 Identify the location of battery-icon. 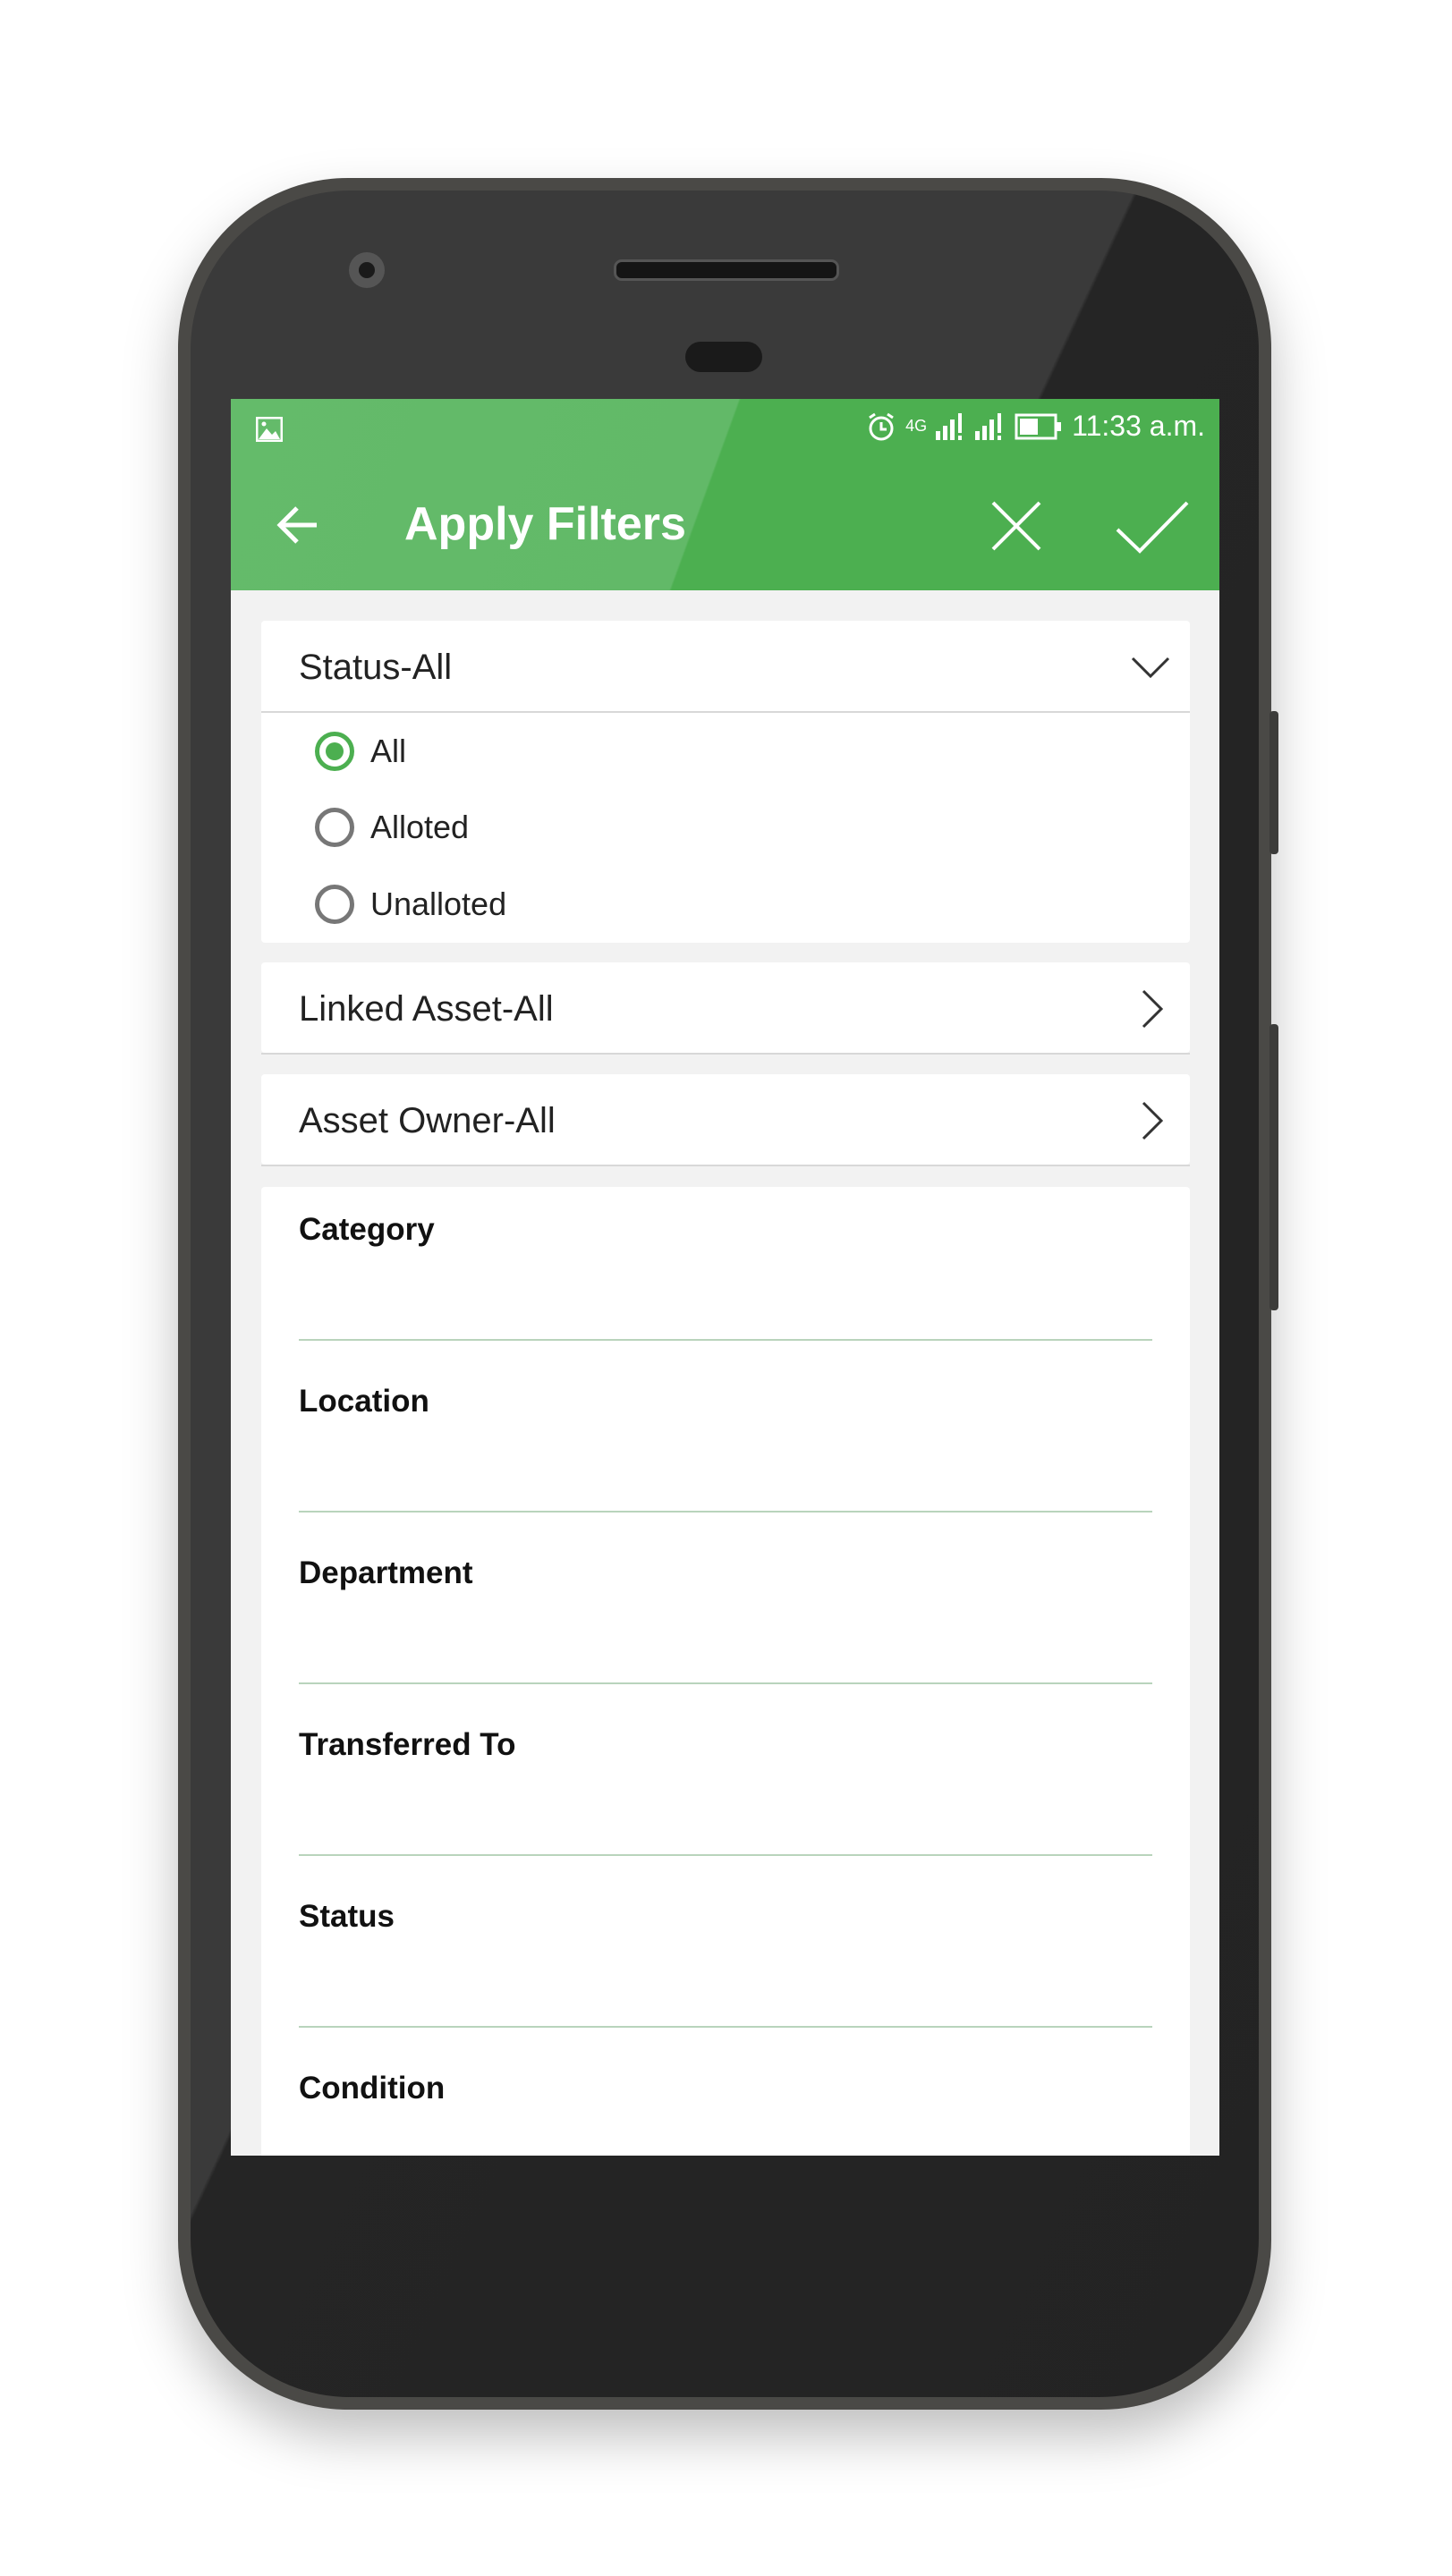
(1038, 426).